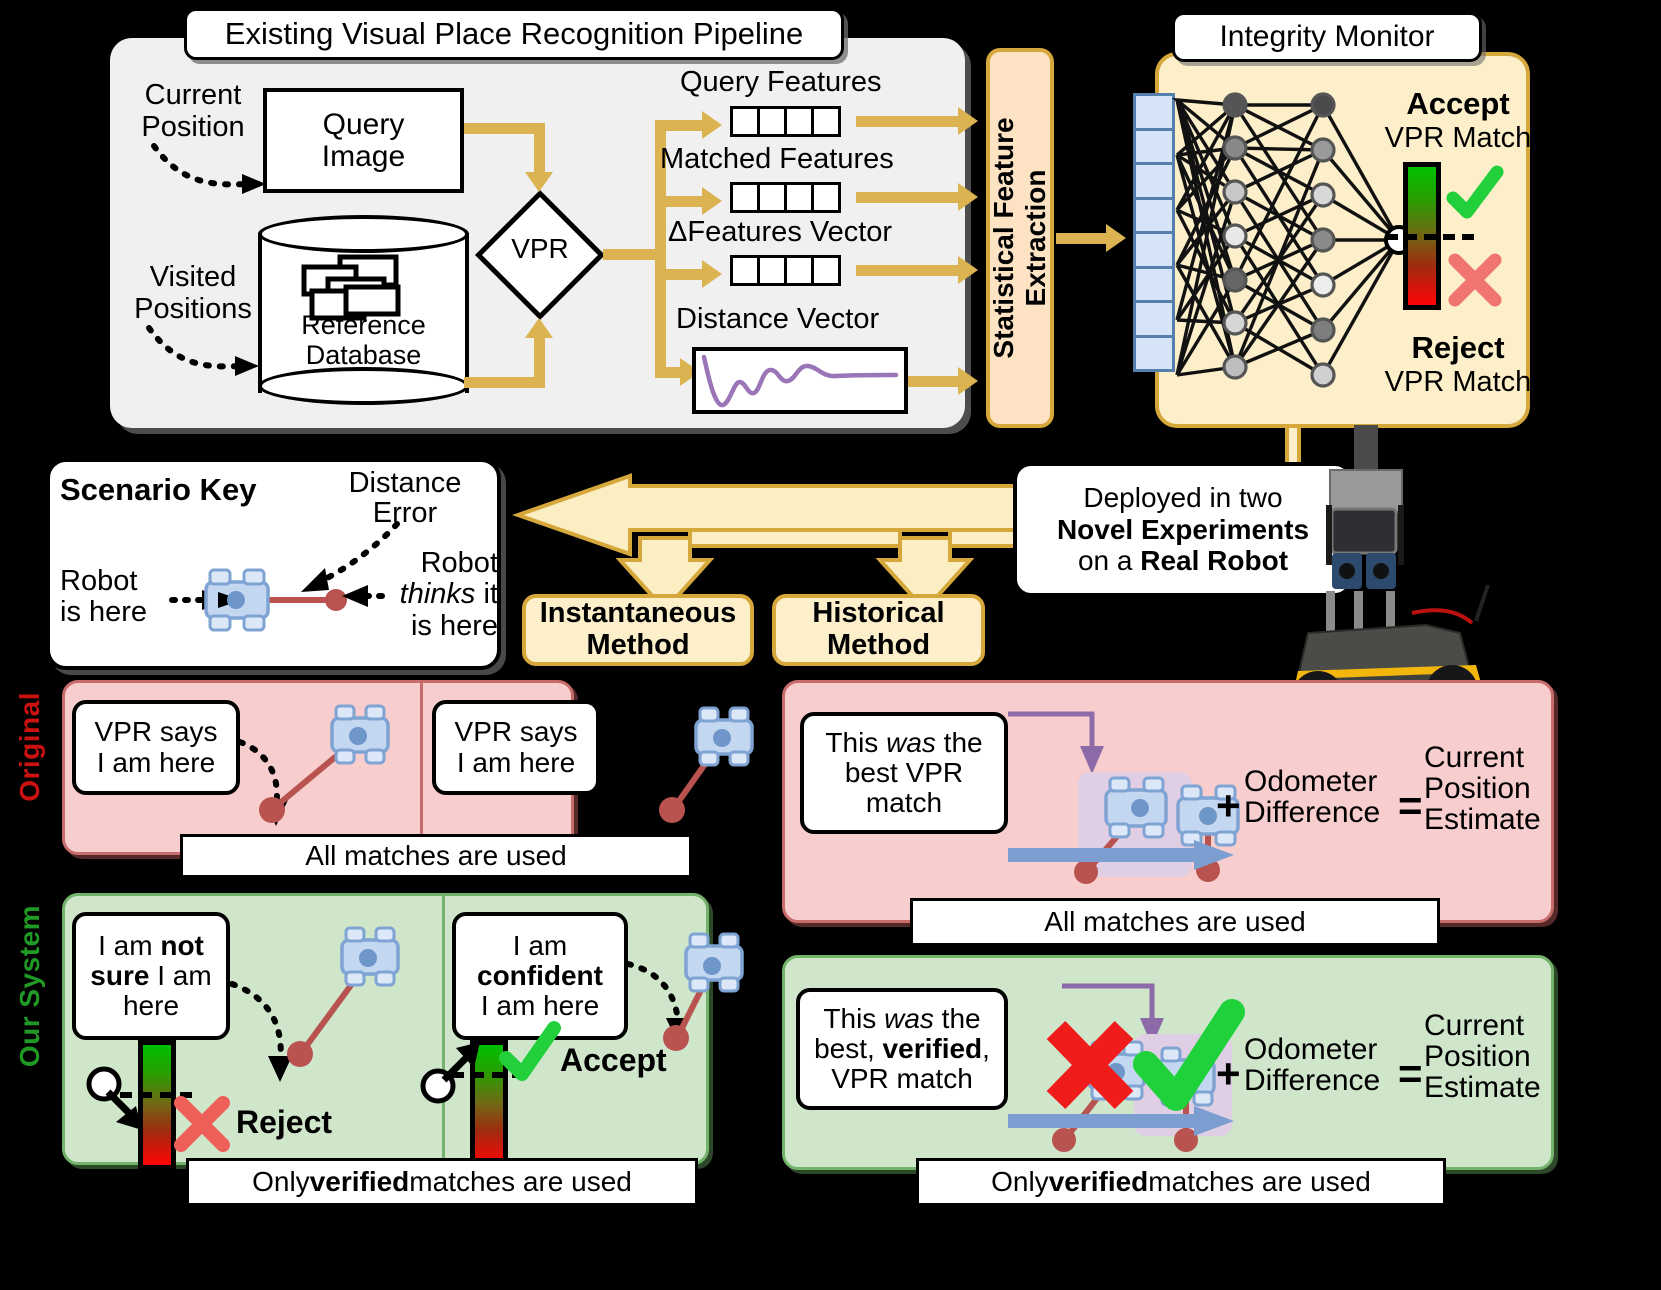  What do you see at coordinates (1020, 238) in the screenshot?
I see `statistical-feature-extraction-node: Statistical Feature Extraction` at bounding box center [1020, 238].